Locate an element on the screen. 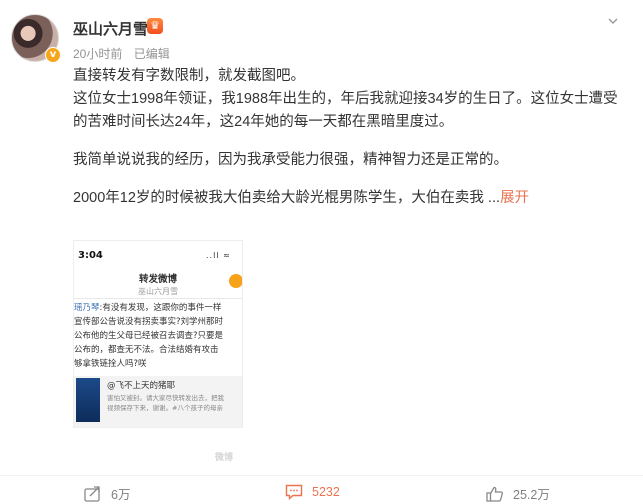 The width and height of the screenshot is (643, 504). embed-line: 公布的，都查无不法。合法结婚有攻击 is located at coordinates (146, 350).